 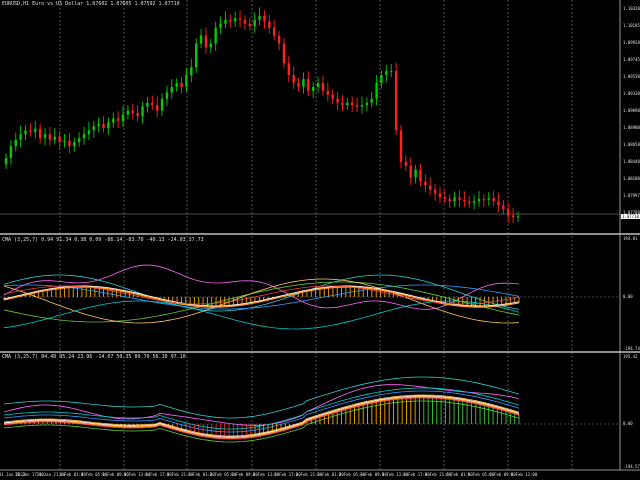 I want to click on ind2-axis-top: 195.42, so click(x=630, y=356).